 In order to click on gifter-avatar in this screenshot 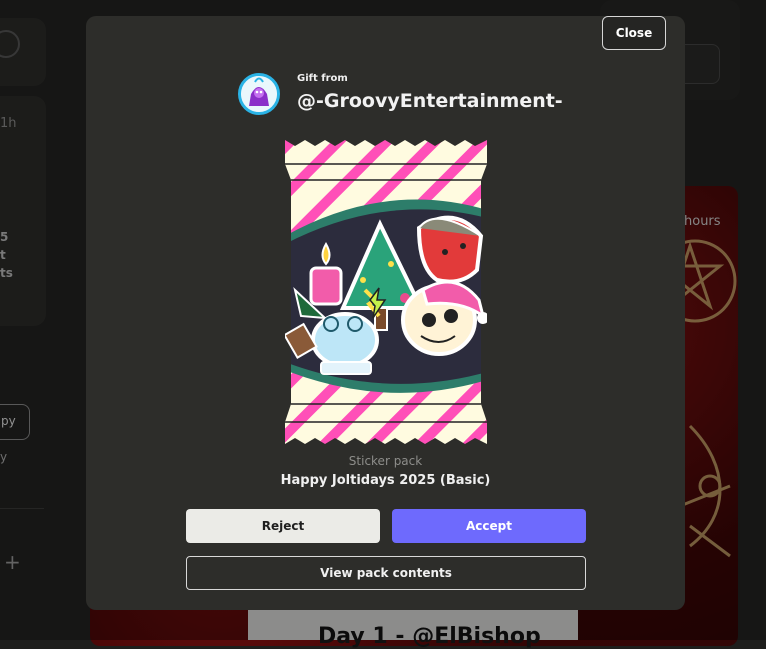, I will do `click(259, 94)`.